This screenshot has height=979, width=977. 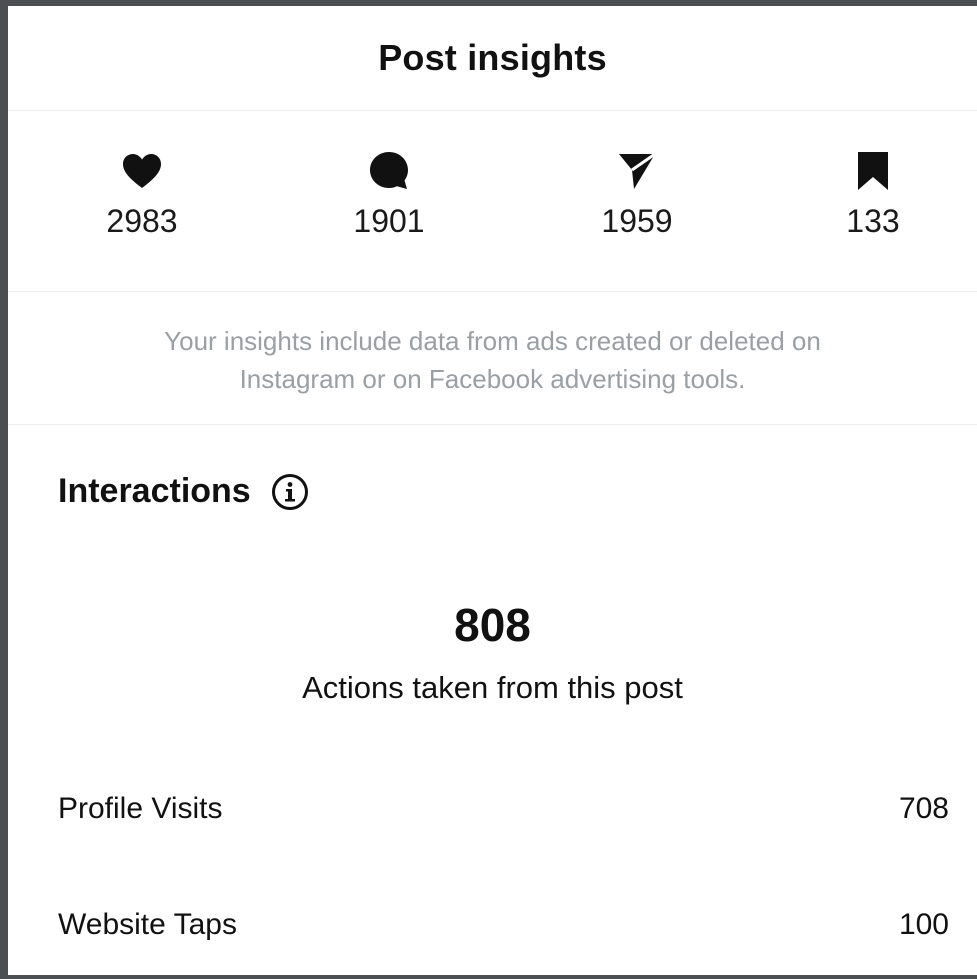 What do you see at coordinates (873, 171) in the screenshot?
I see `bookmark-icon` at bounding box center [873, 171].